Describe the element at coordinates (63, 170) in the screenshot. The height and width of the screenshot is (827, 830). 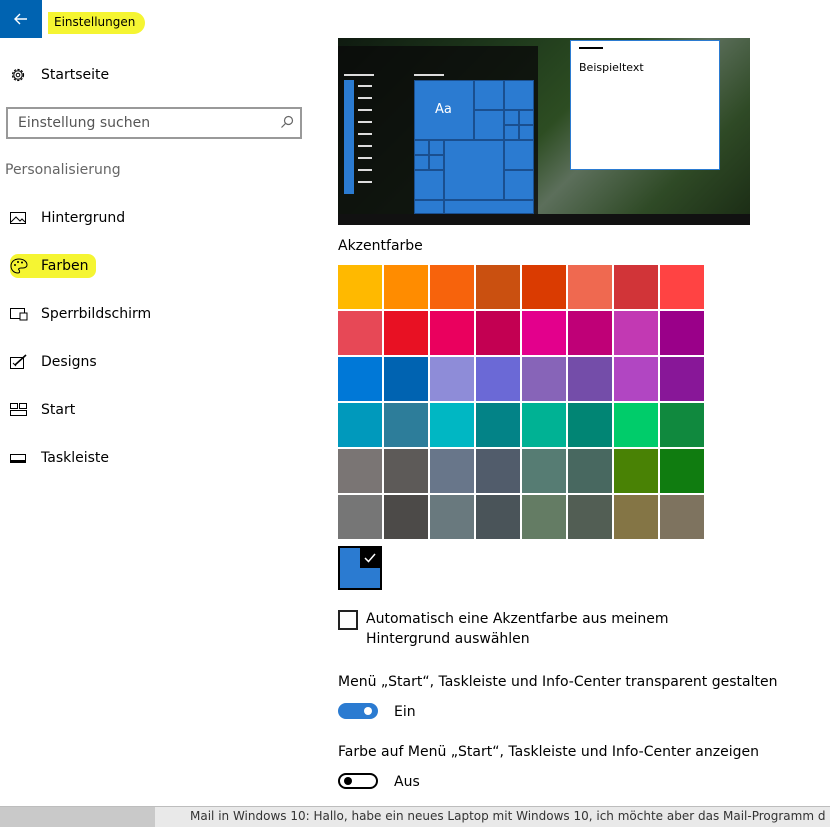
I see `section-title: Personalisierung` at that location.